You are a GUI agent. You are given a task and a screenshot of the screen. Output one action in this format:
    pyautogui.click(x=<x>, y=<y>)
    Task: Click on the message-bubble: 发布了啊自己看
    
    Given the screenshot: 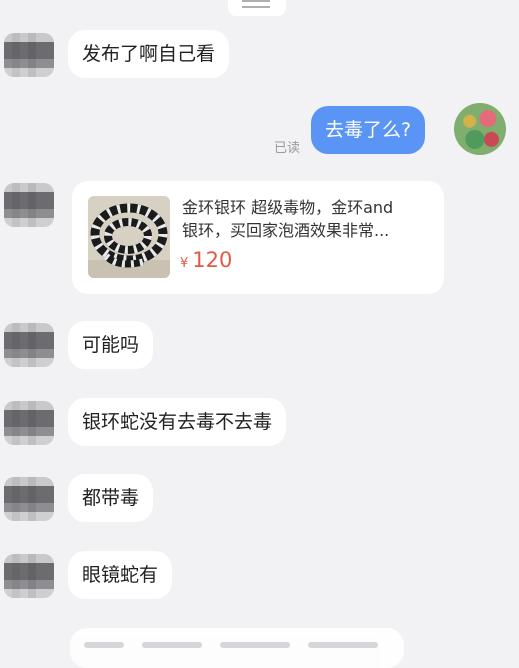 What is the action you would take?
    pyautogui.click(x=149, y=54)
    